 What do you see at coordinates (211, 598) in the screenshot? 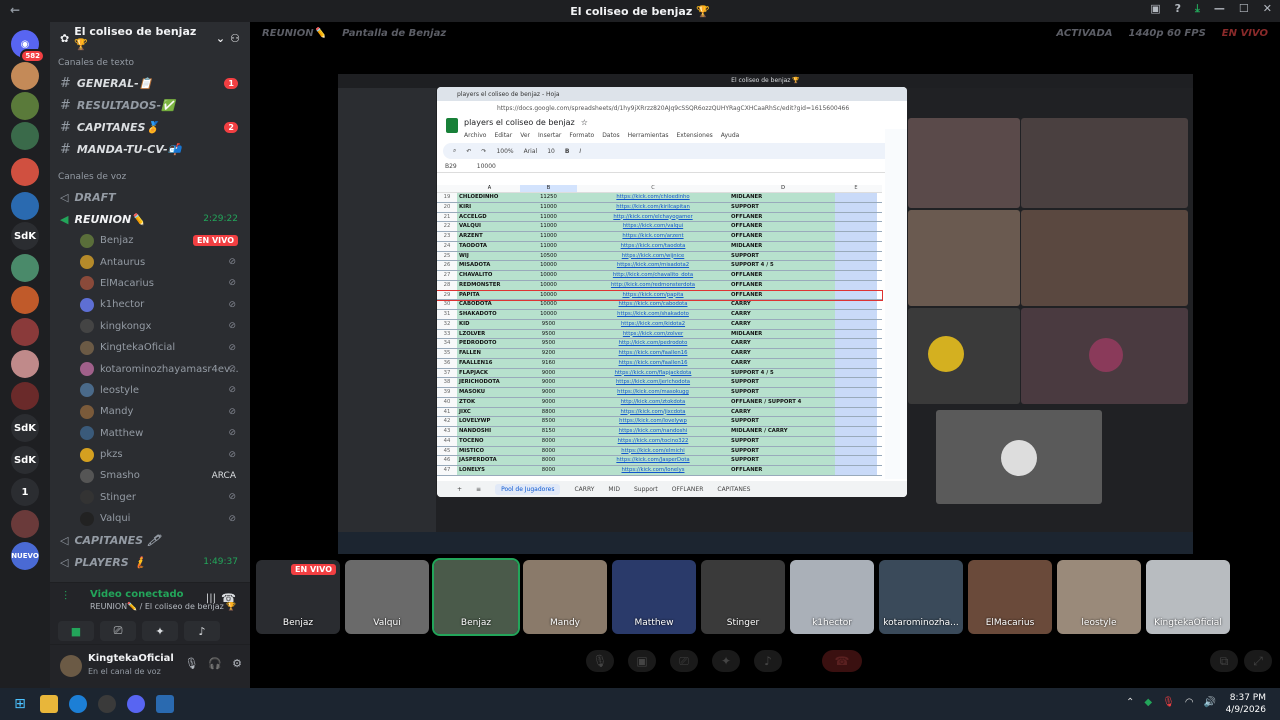
I see `noise-suppression-icon: |||` at bounding box center [211, 598].